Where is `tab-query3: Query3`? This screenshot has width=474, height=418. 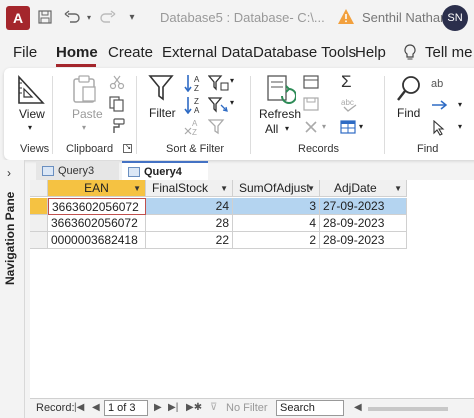
tab-query3: Query3 is located at coordinates (77, 170).